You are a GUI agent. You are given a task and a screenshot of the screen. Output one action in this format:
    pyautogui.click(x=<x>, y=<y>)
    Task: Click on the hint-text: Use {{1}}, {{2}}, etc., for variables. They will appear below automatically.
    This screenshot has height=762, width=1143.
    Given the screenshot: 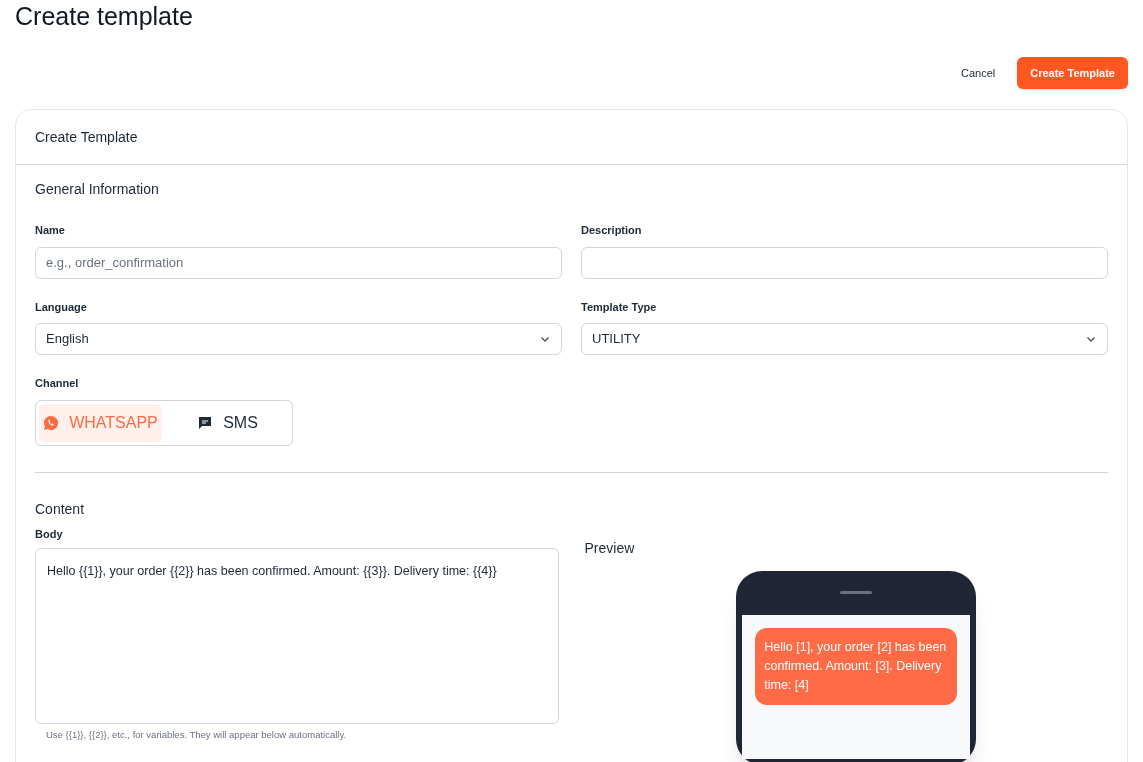 What is the action you would take?
    pyautogui.click(x=196, y=735)
    